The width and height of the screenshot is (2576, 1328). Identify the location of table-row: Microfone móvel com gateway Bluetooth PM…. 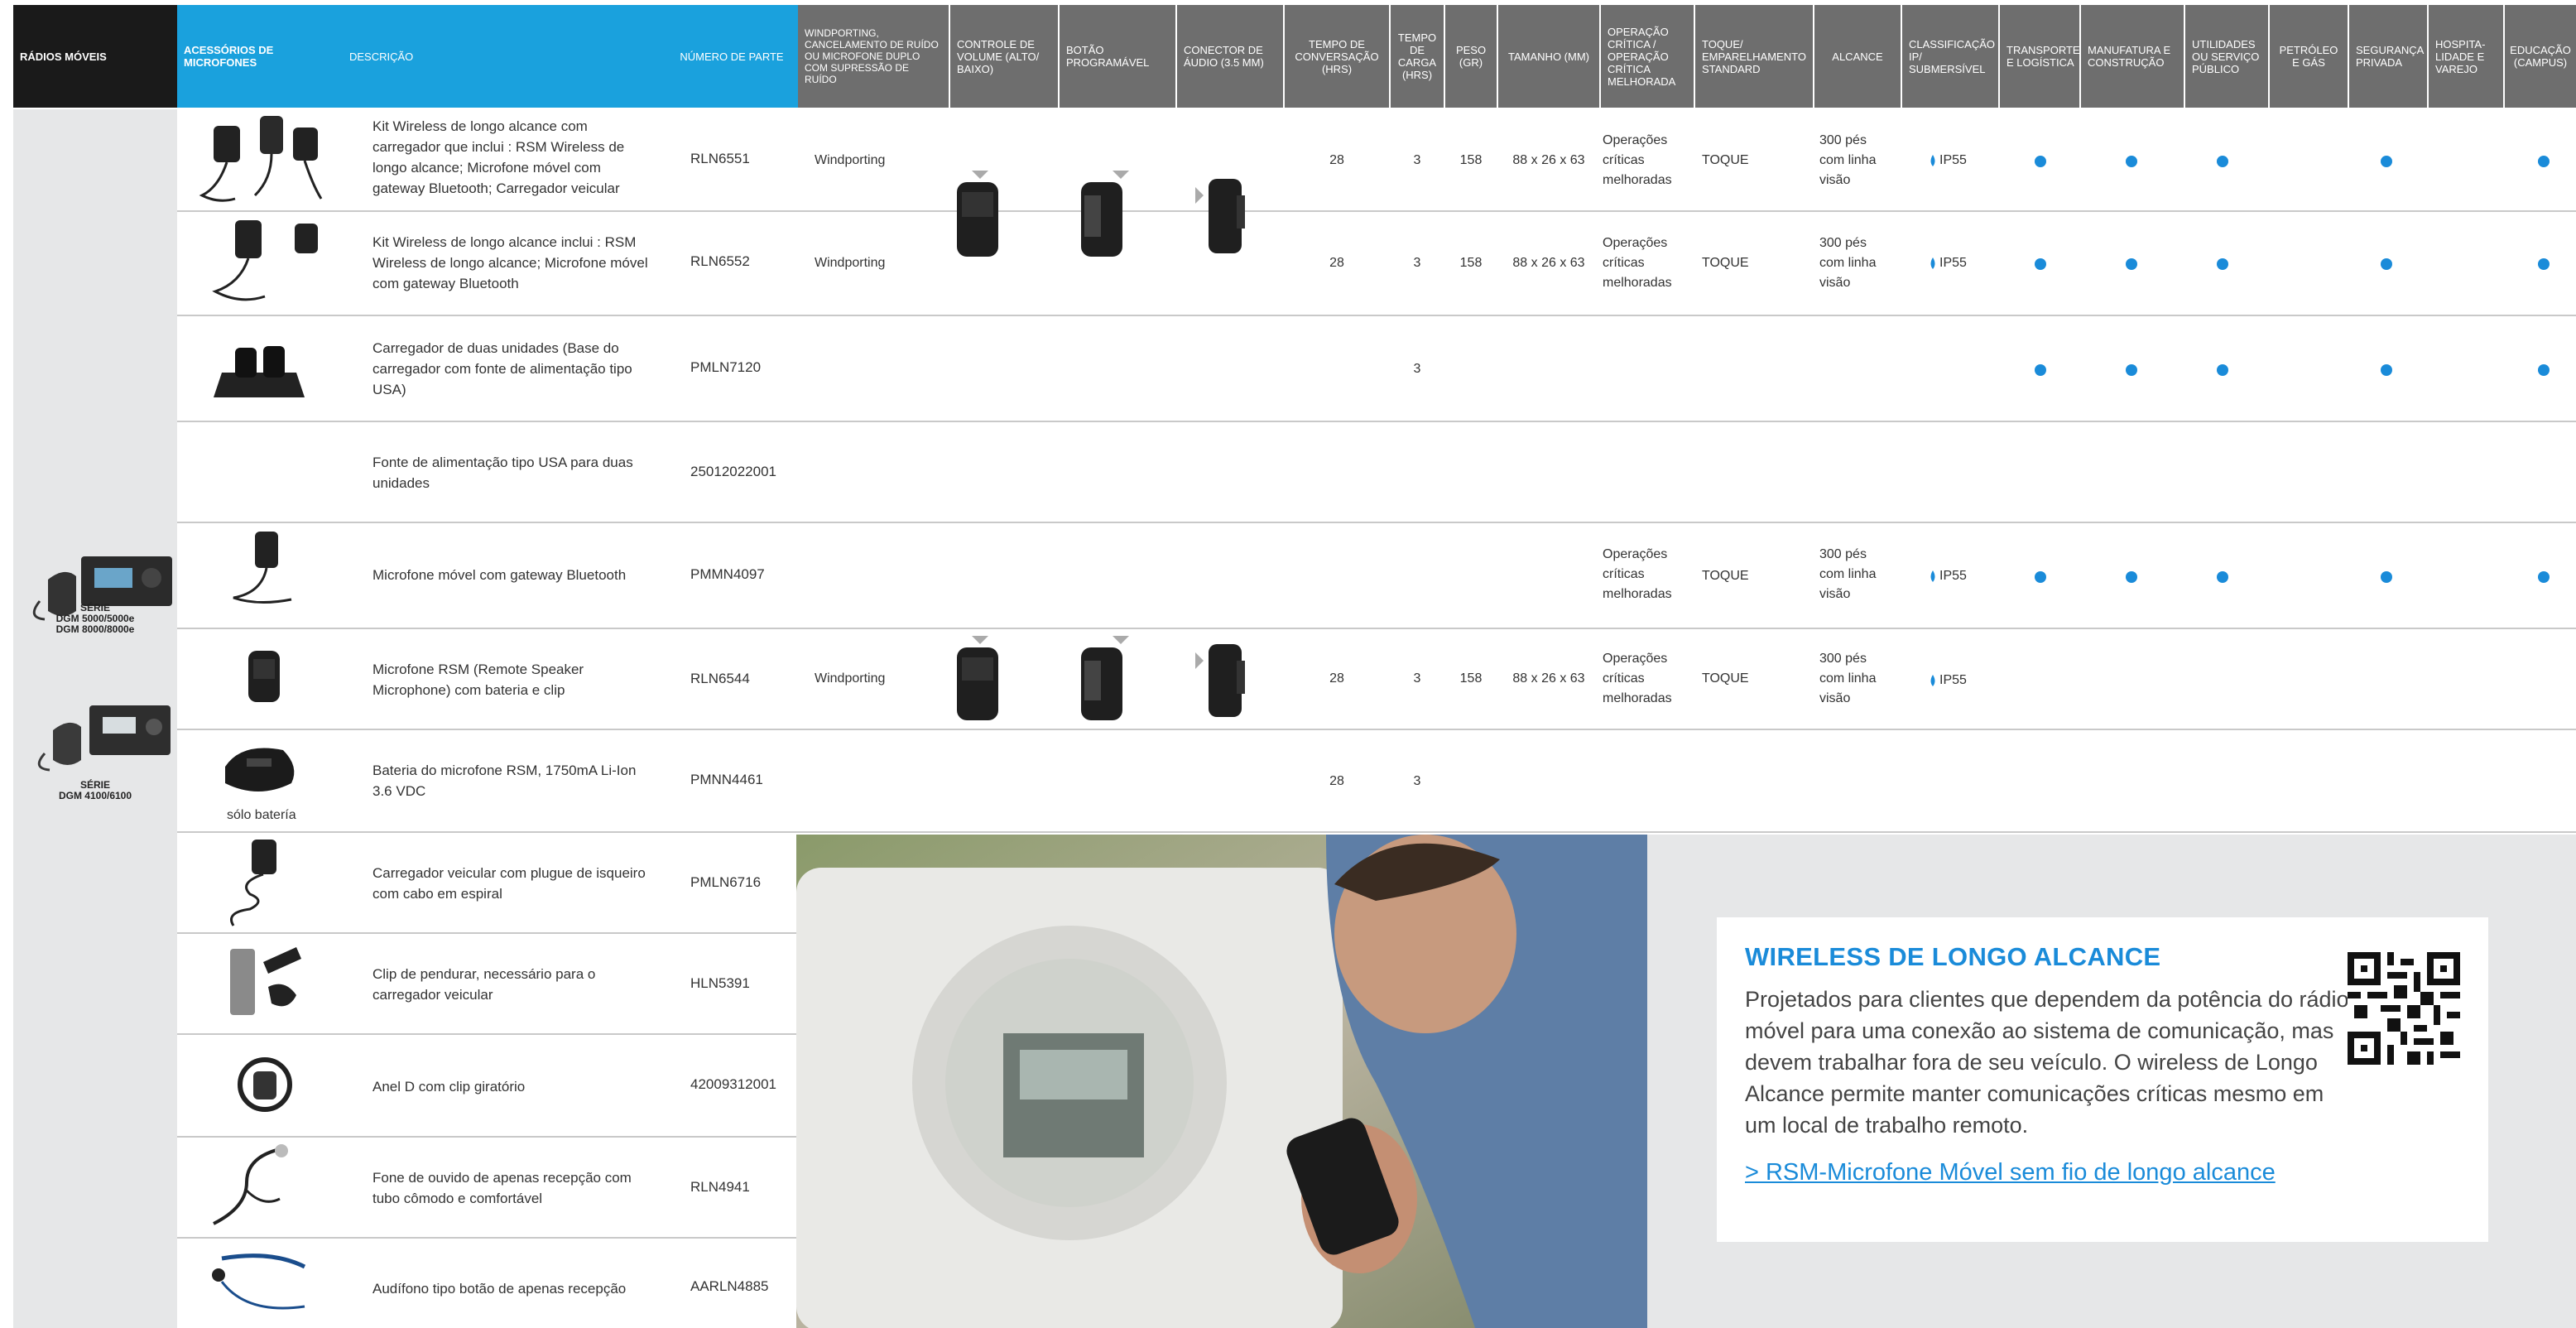
(1376, 576).